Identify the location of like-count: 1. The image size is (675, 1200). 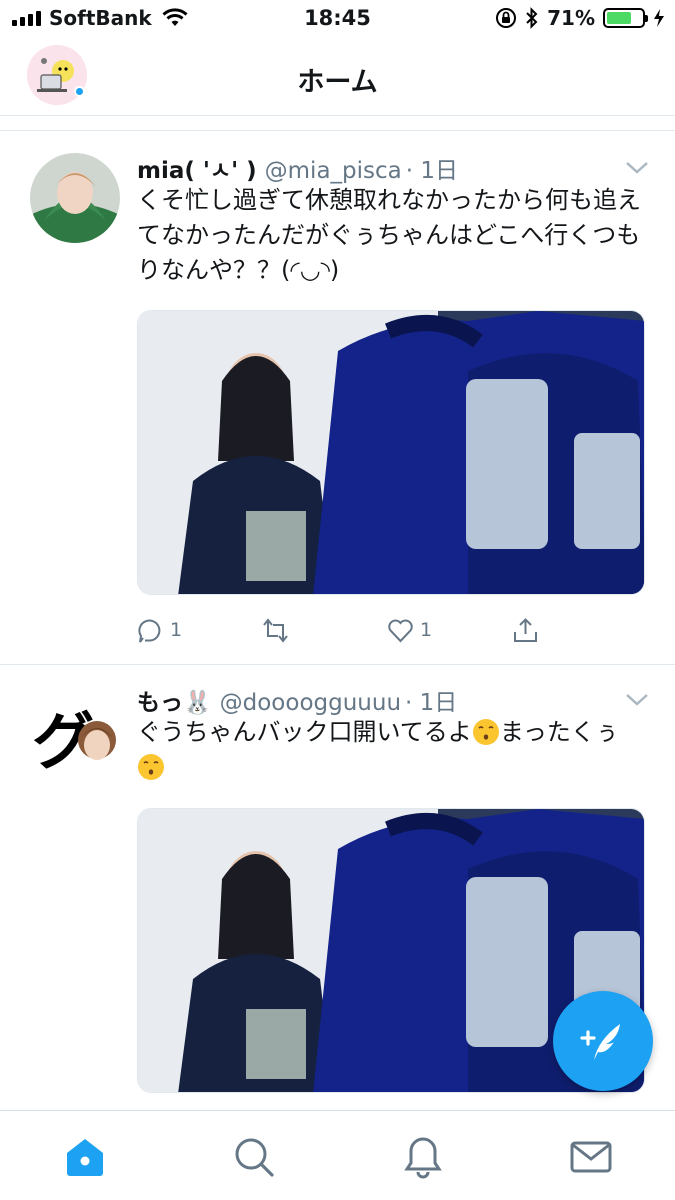
(426, 630).